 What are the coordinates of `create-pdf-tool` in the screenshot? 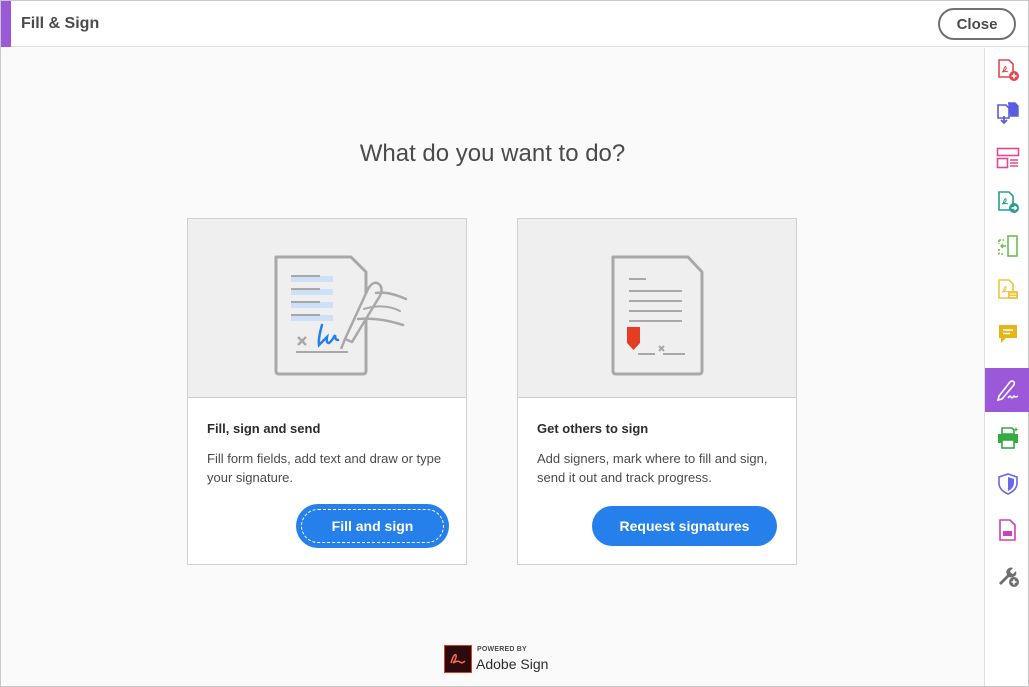 It's located at (1007, 70).